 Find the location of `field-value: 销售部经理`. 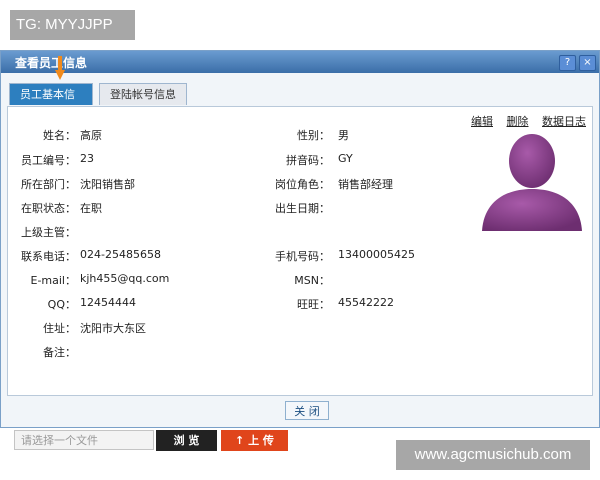

field-value: 销售部经理 is located at coordinates (365, 184).